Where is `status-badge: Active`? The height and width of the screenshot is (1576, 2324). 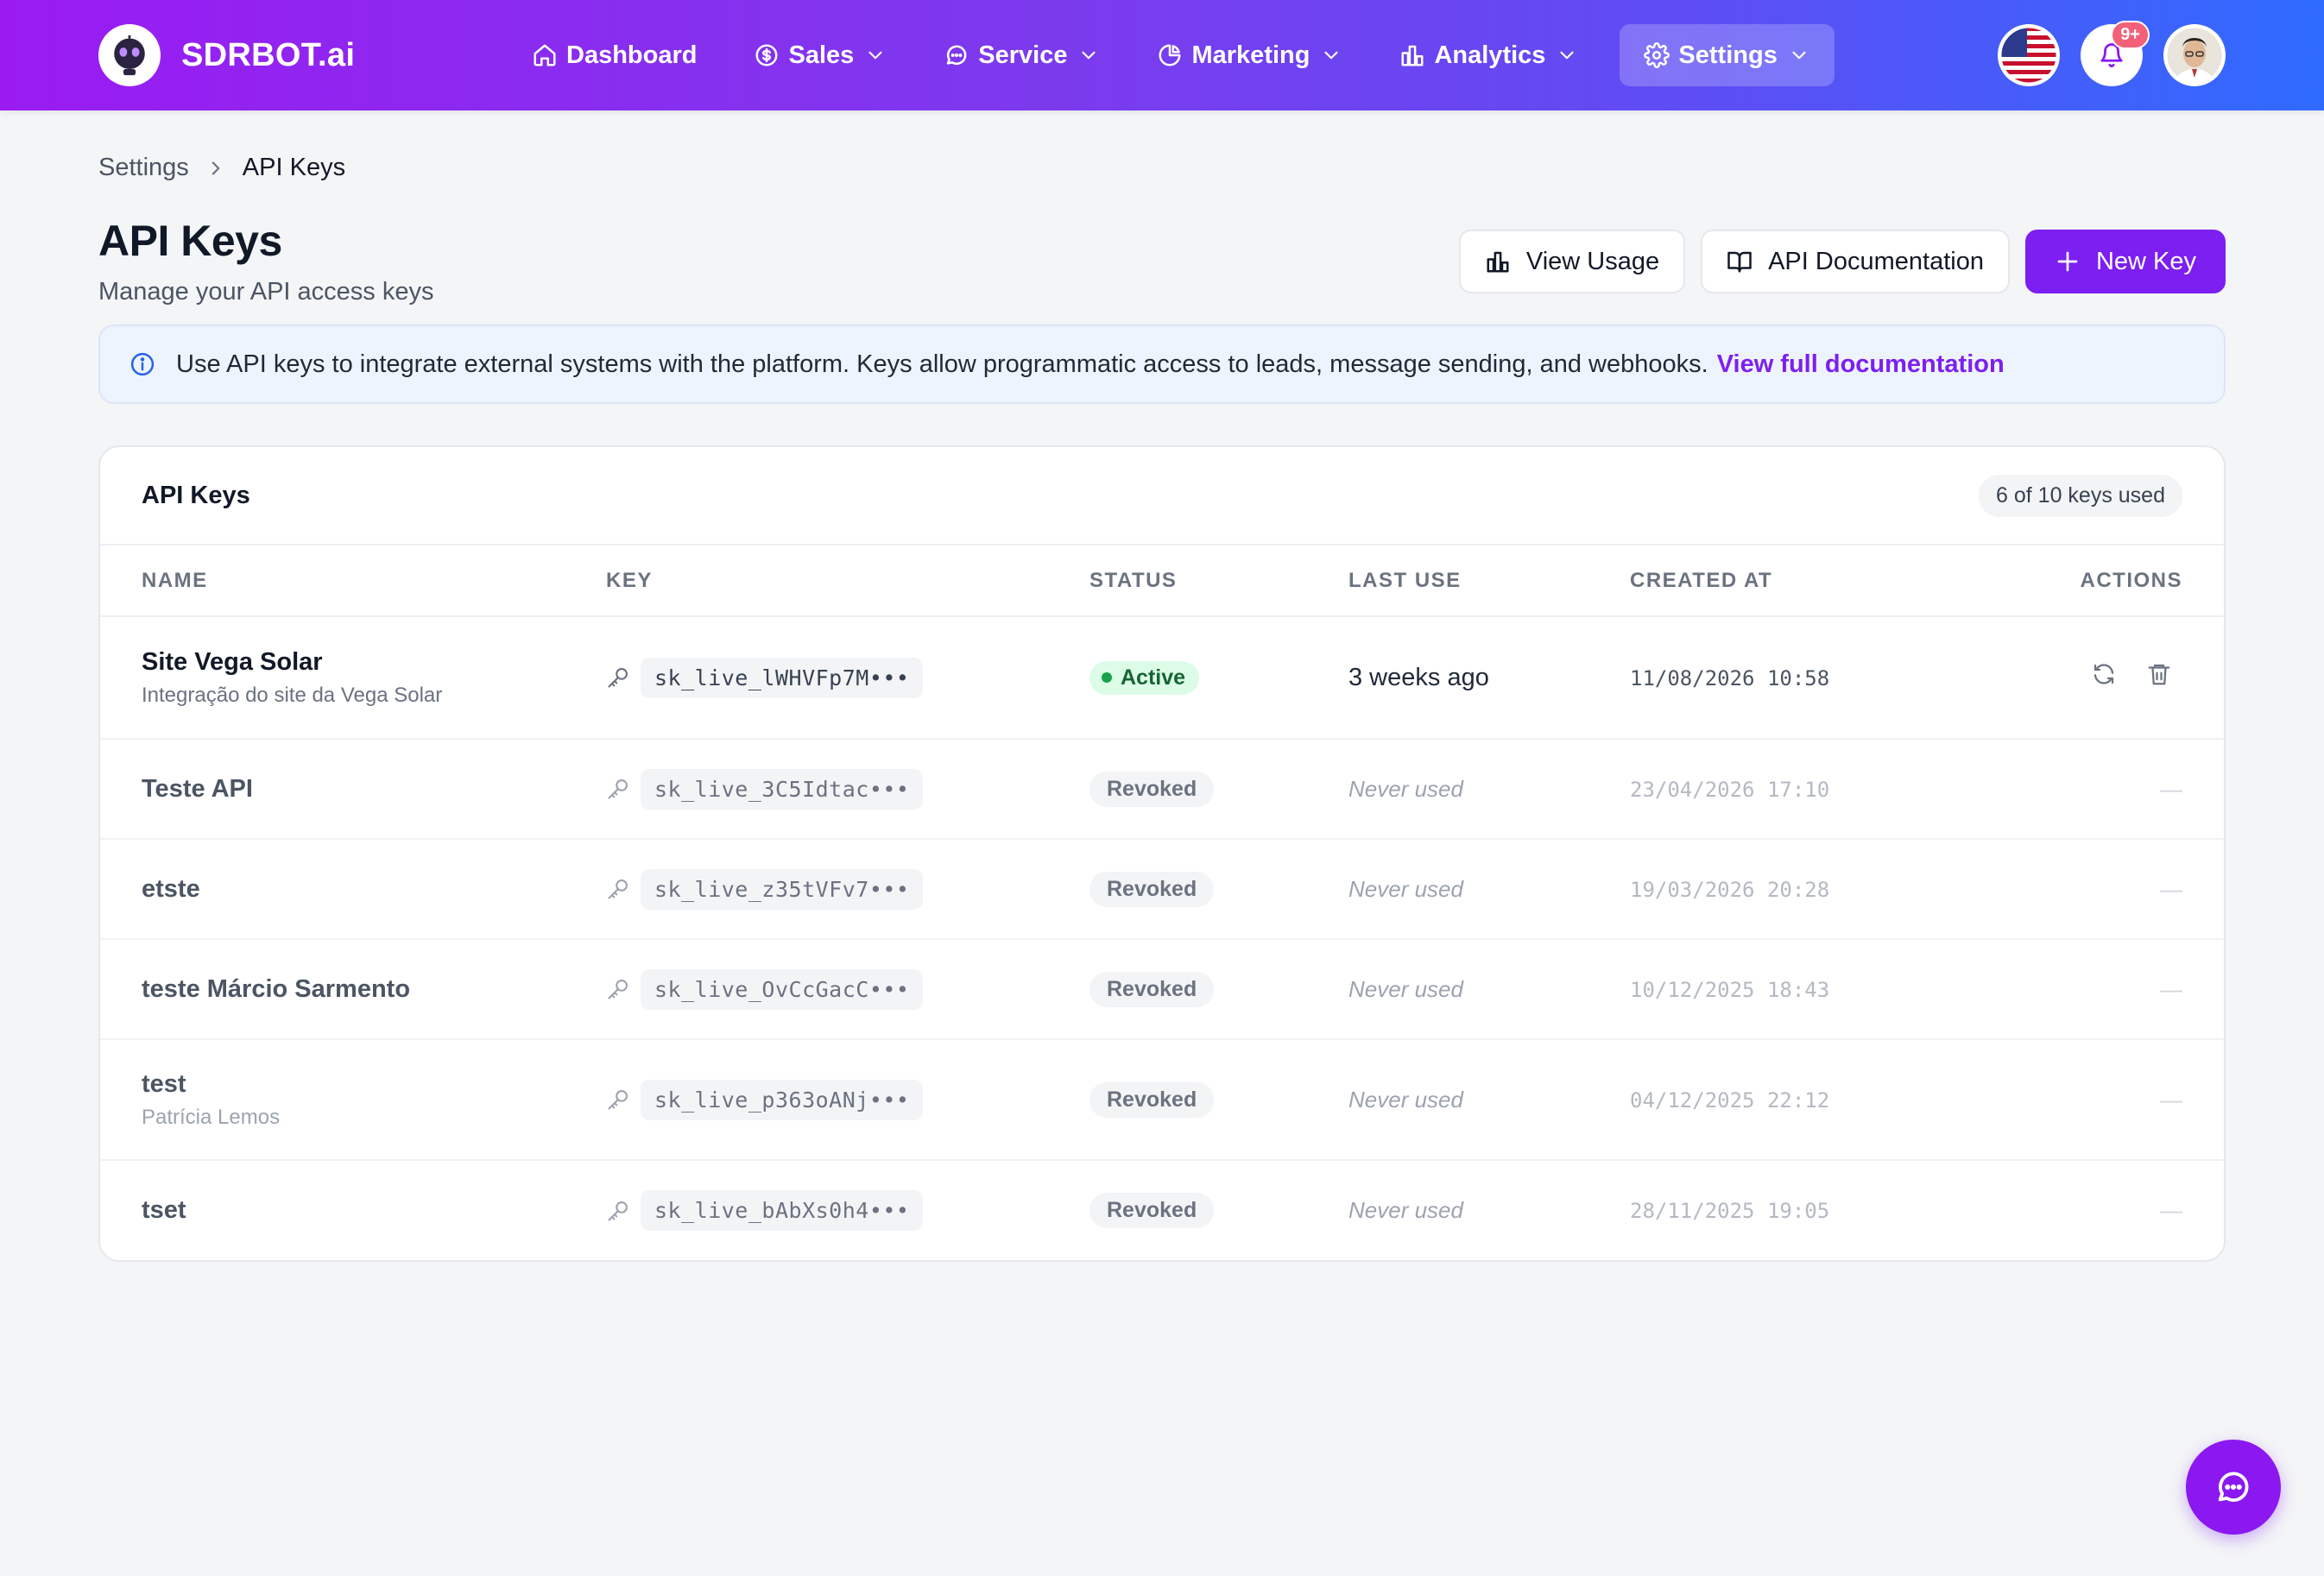 status-badge: Active is located at coordinates (1145, 677).